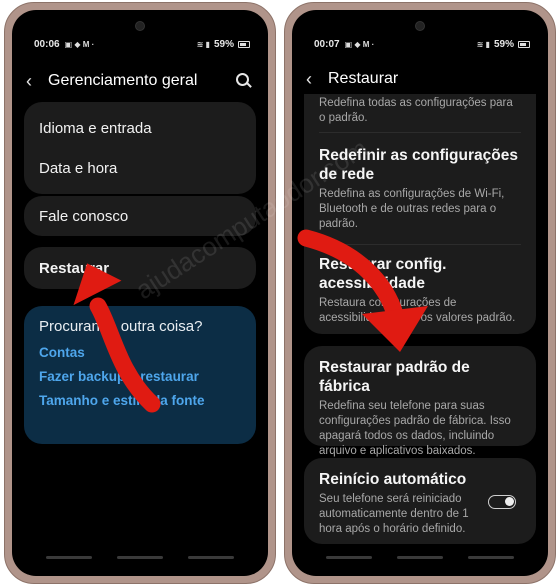 This screenshot has height=586, width=560. What do you see at coordinates (394, 377) in the screenshot?
I see `factory-reset-title: Restaurar padrão de fábrica` at bounding box center [394, 377].